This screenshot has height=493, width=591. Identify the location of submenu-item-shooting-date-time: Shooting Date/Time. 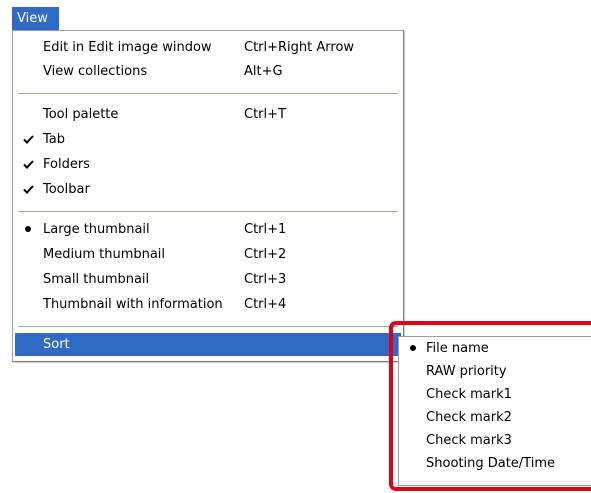
(495, 463).